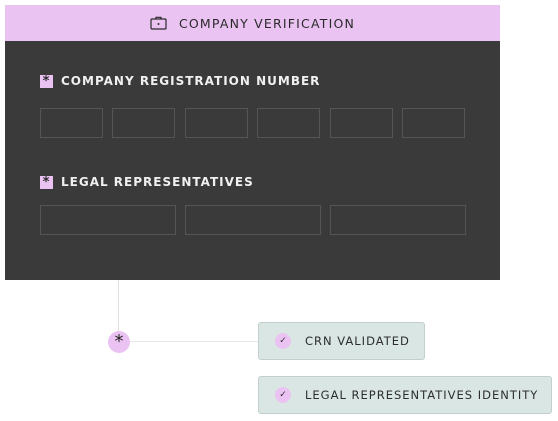 The height and width of the screenshot is (421, 558). Describe the element at coordinates (191, 81) in the screenshot. I see `section-label-text: COMPANY REGISTRATION NUMBER` at that location.